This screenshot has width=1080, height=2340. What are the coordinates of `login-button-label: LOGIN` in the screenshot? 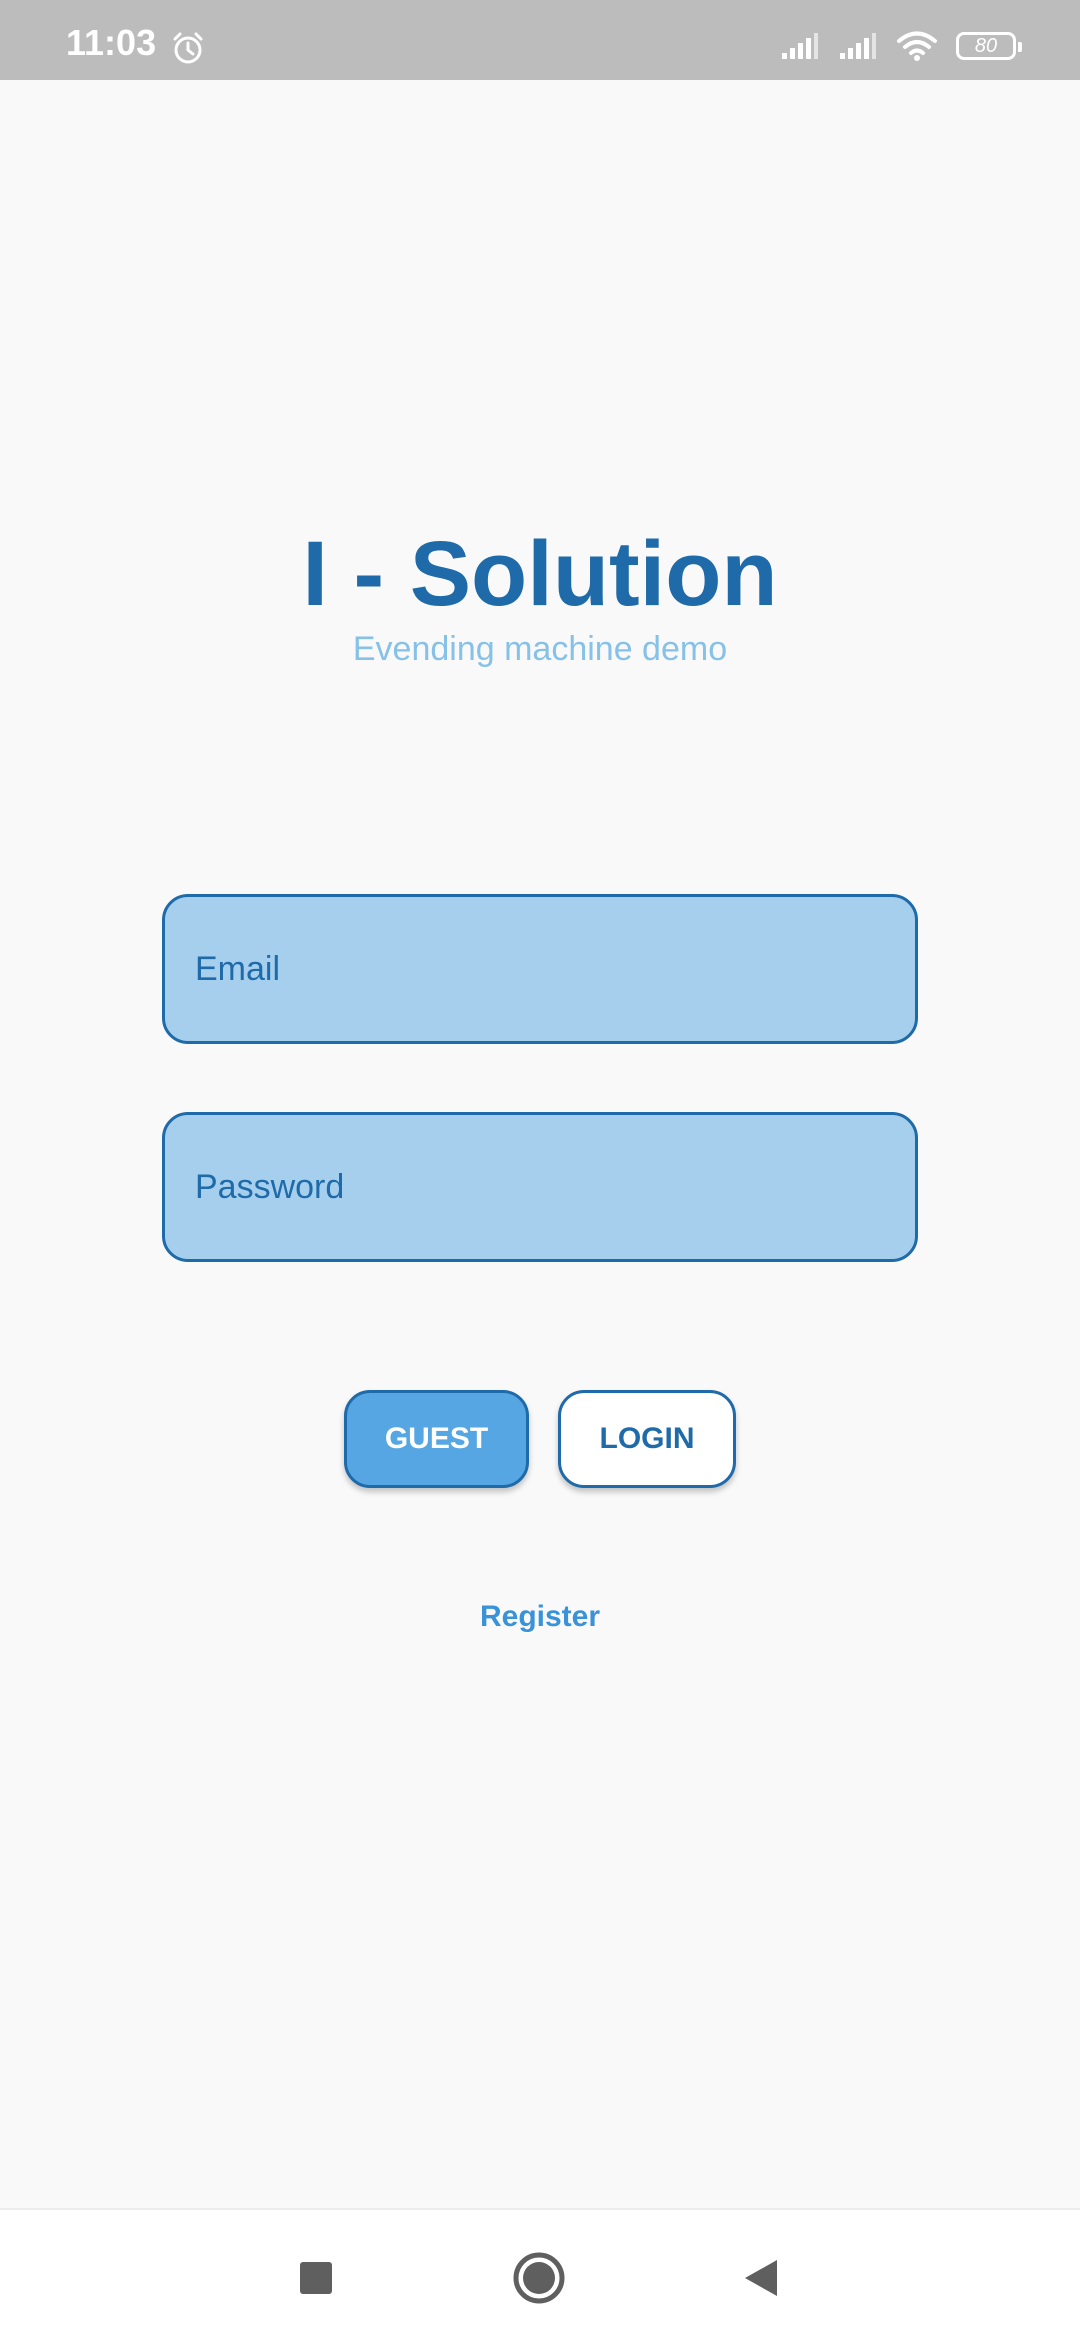 It's located at (647, 1438).